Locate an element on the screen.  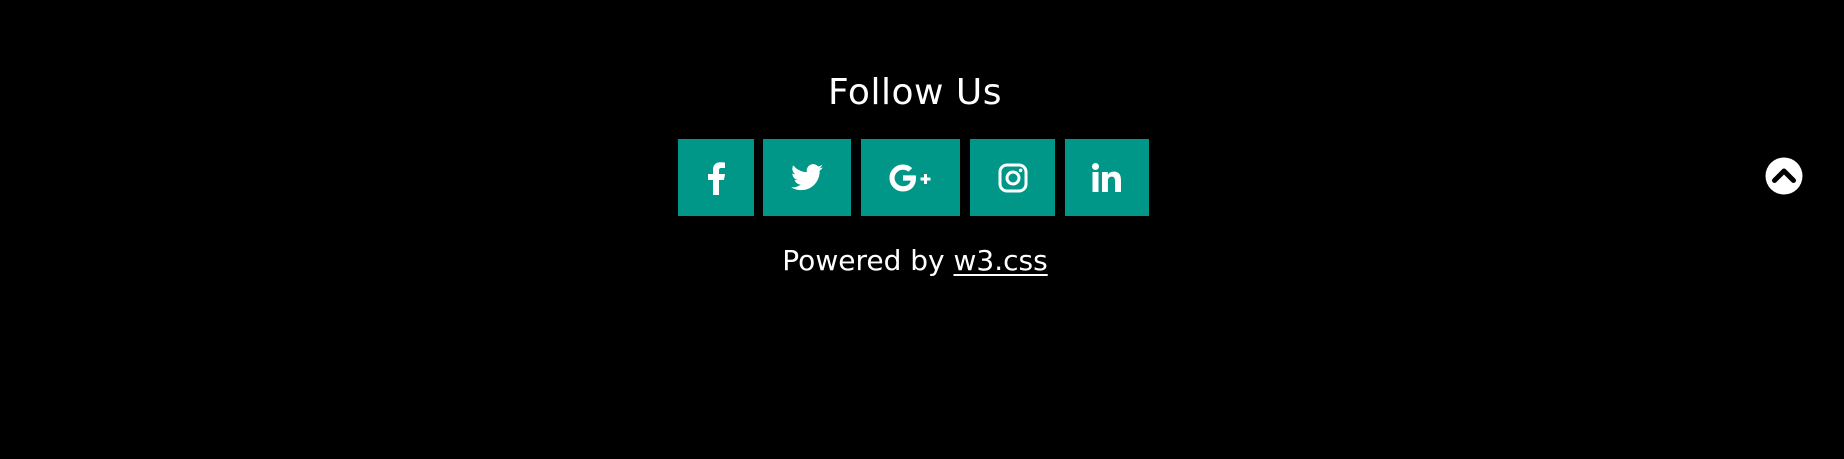
twitter-button is located at coordinates (807, 177).